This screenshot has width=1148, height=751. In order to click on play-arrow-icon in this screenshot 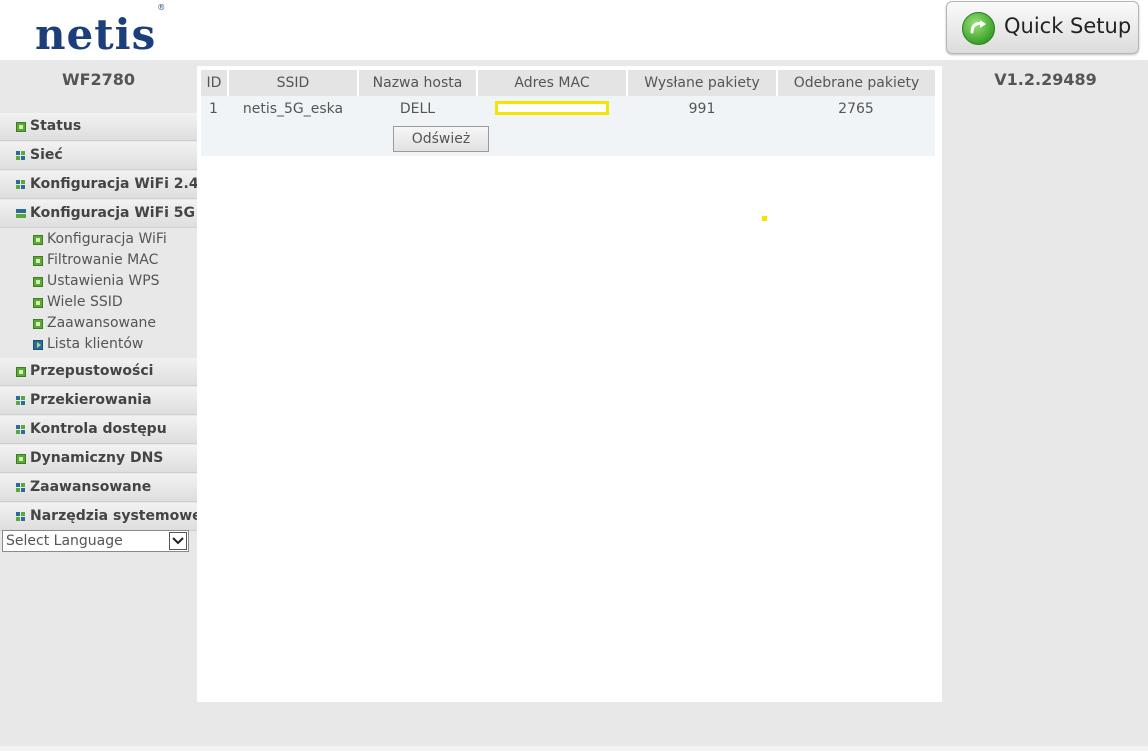, I will do `click(38, 345)`.